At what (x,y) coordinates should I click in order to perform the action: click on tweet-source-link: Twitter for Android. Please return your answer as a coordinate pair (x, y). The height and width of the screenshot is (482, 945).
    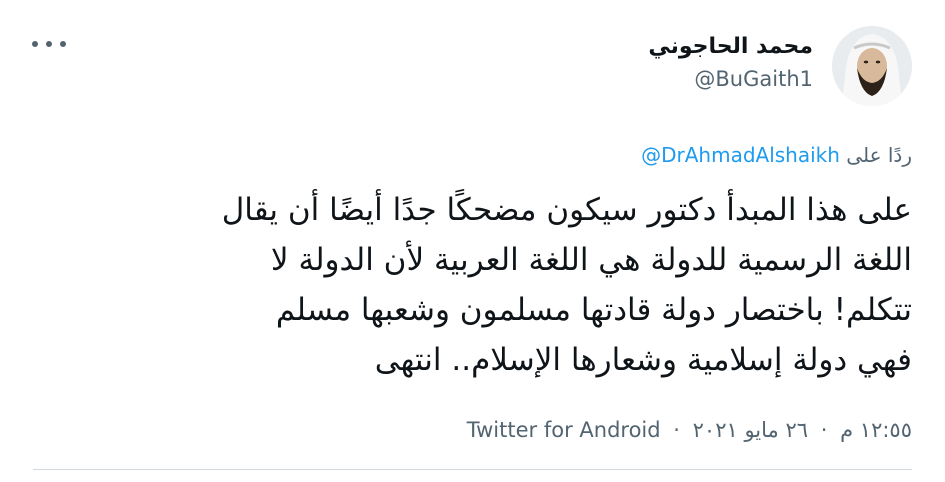
    Looking at the image, I should click on (564, 430).